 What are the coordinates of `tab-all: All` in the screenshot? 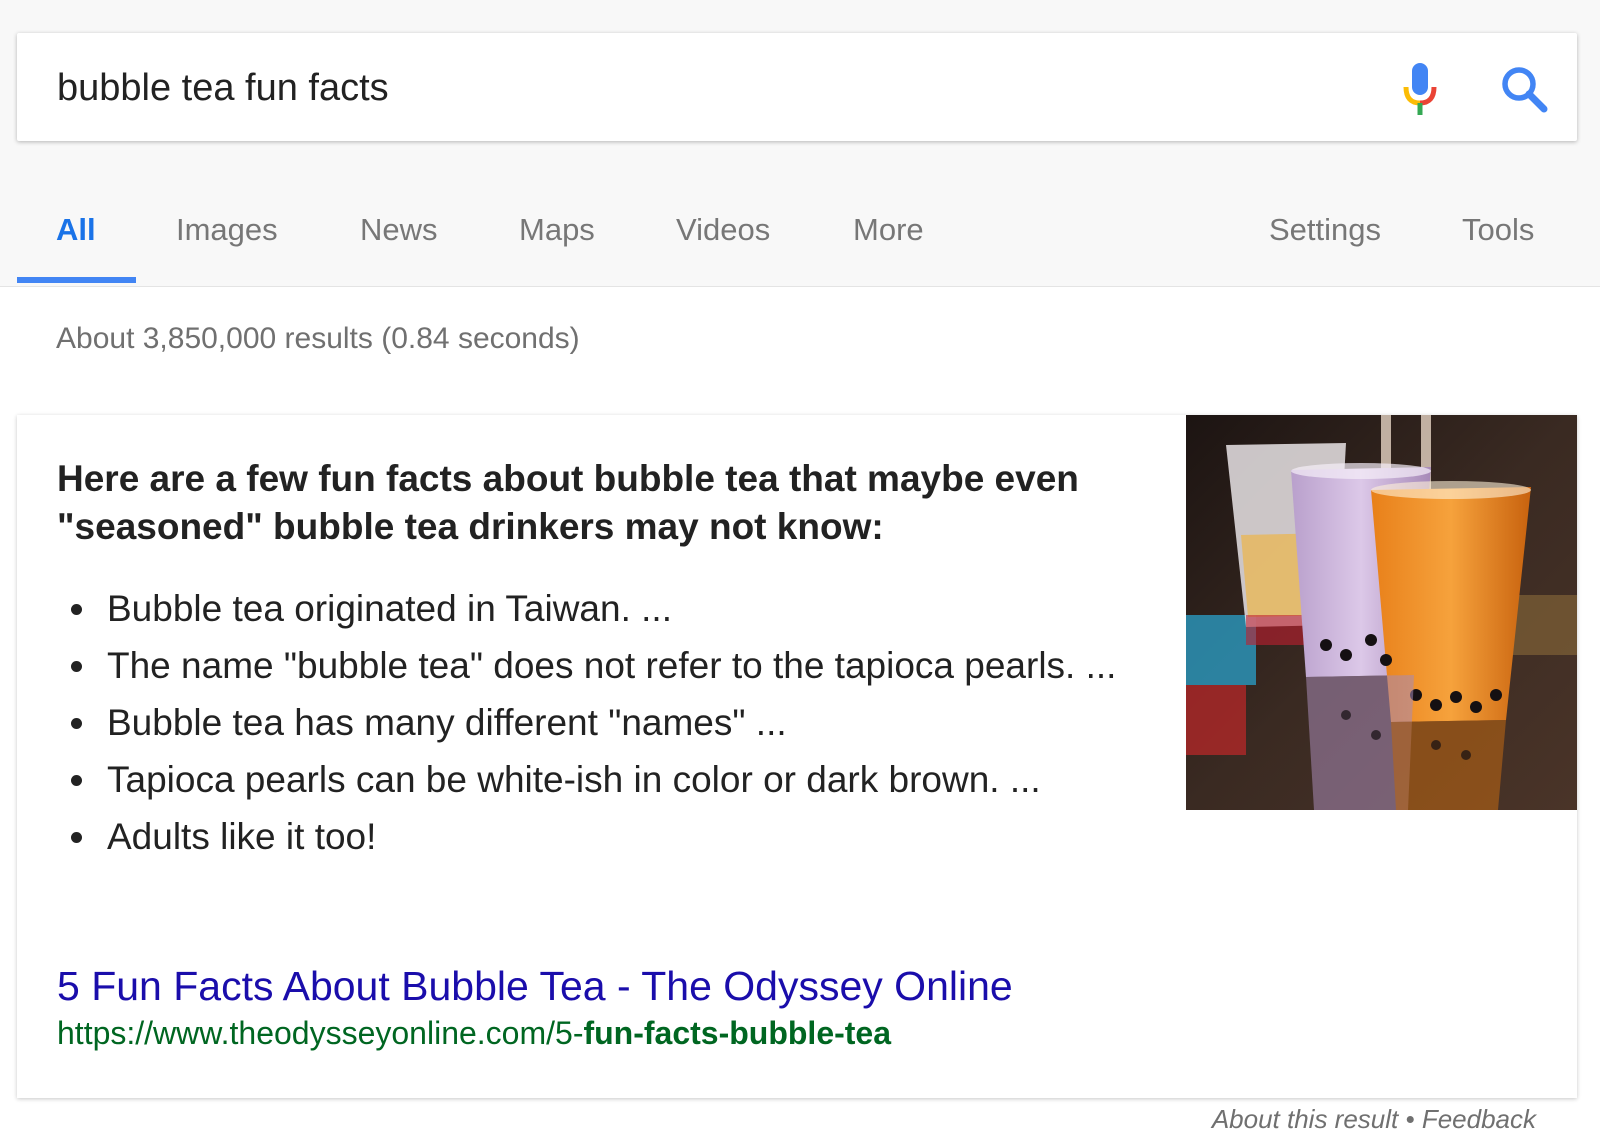 It's located at (76, 230).